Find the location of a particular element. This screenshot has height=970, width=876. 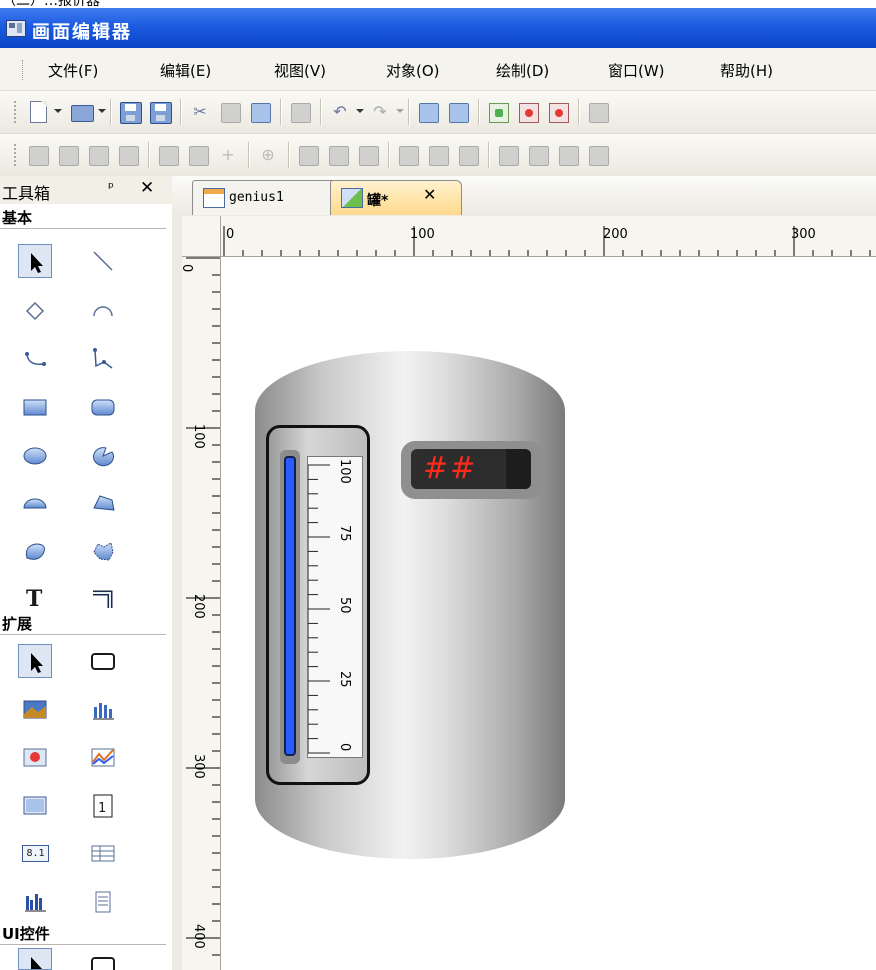

same-height-button is located at coordinates (338, 155).